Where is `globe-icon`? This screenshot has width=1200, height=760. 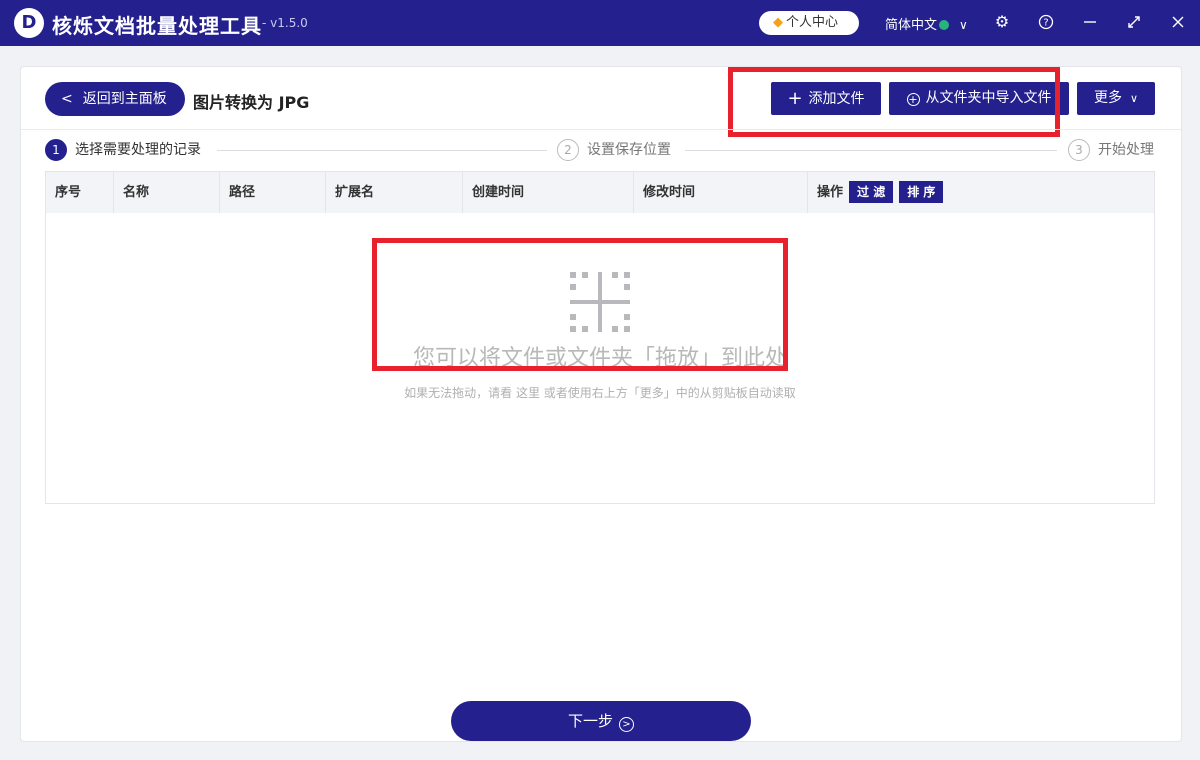 globe-icon is located at coordinates (944, 25).